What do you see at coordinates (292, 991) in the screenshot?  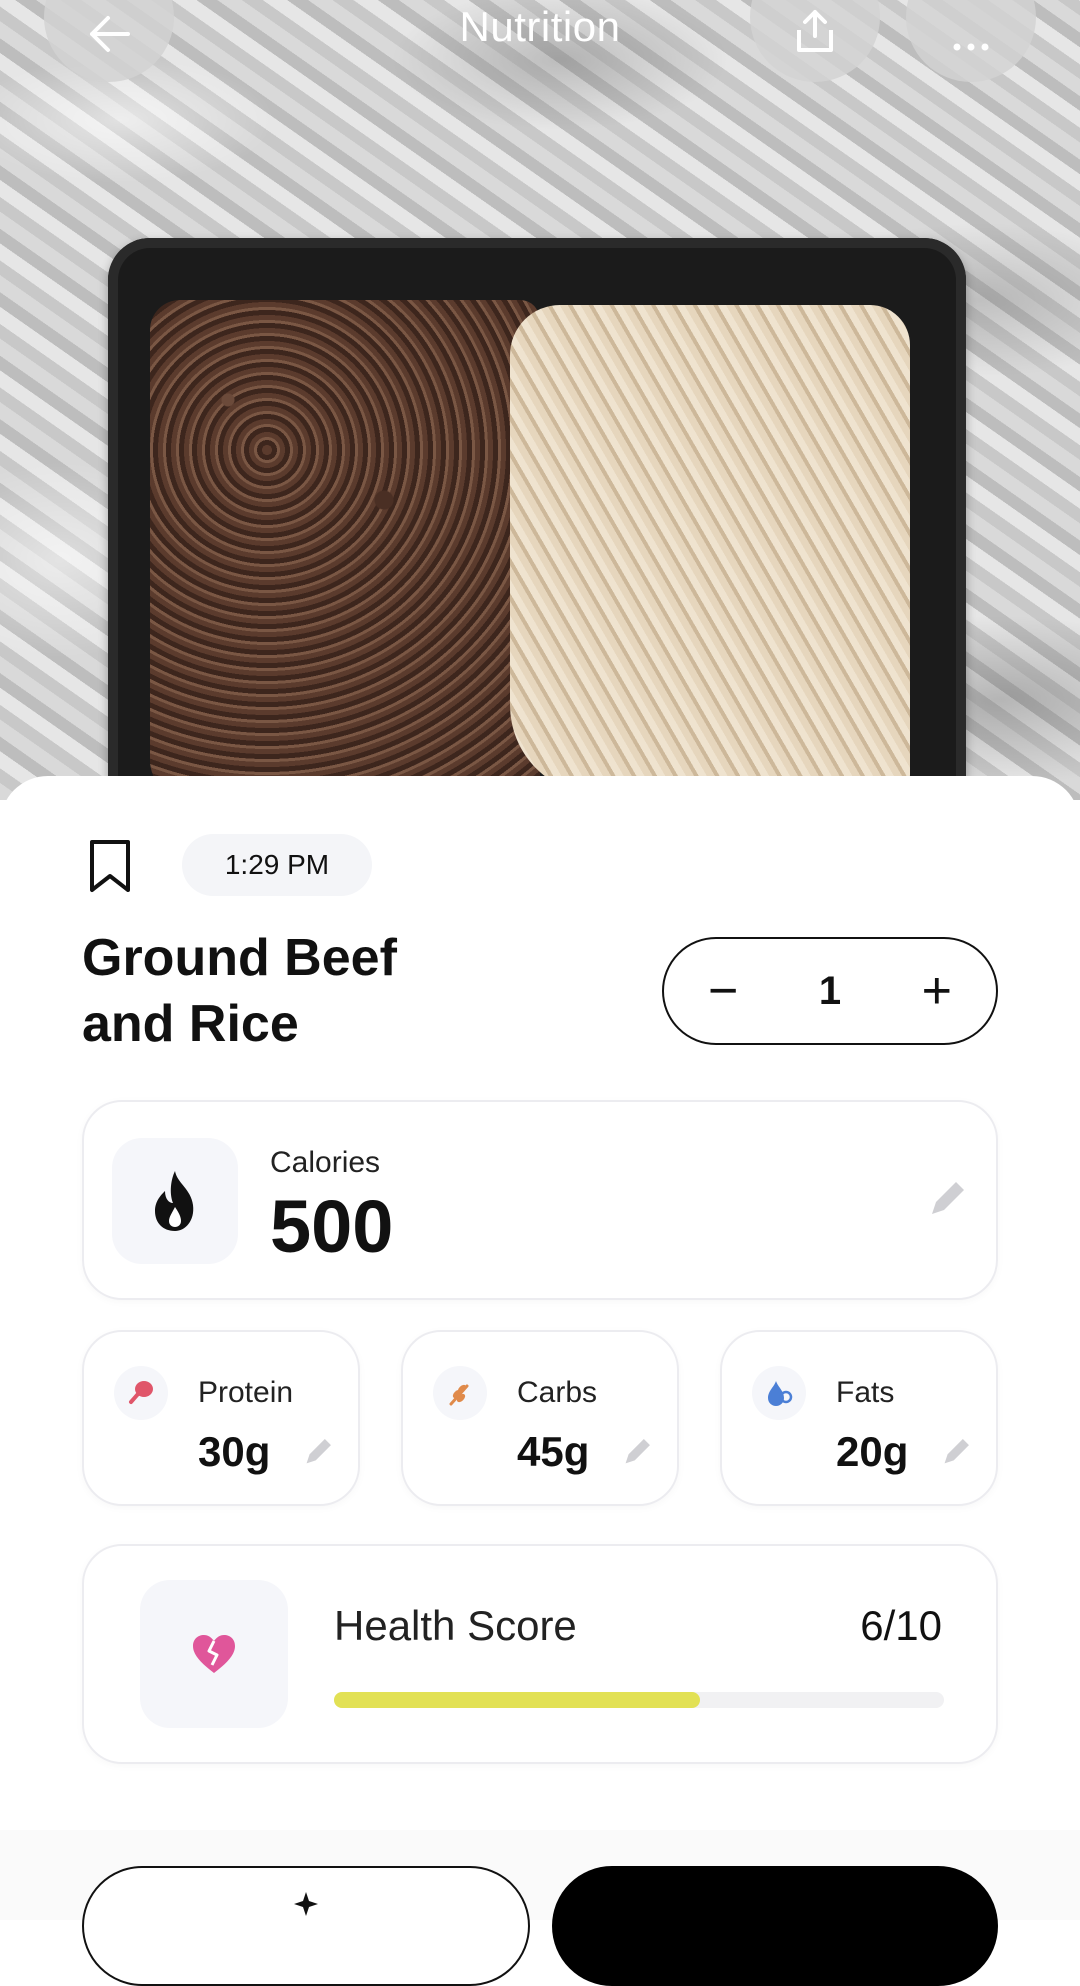 I see `meal-title: Ground Beef and Rice` at bounding box center [292, 991].